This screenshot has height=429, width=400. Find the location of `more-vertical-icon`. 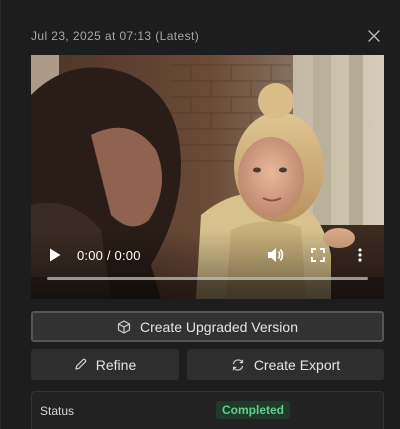

more-vertical-icon is located at coordinates (360, 255).